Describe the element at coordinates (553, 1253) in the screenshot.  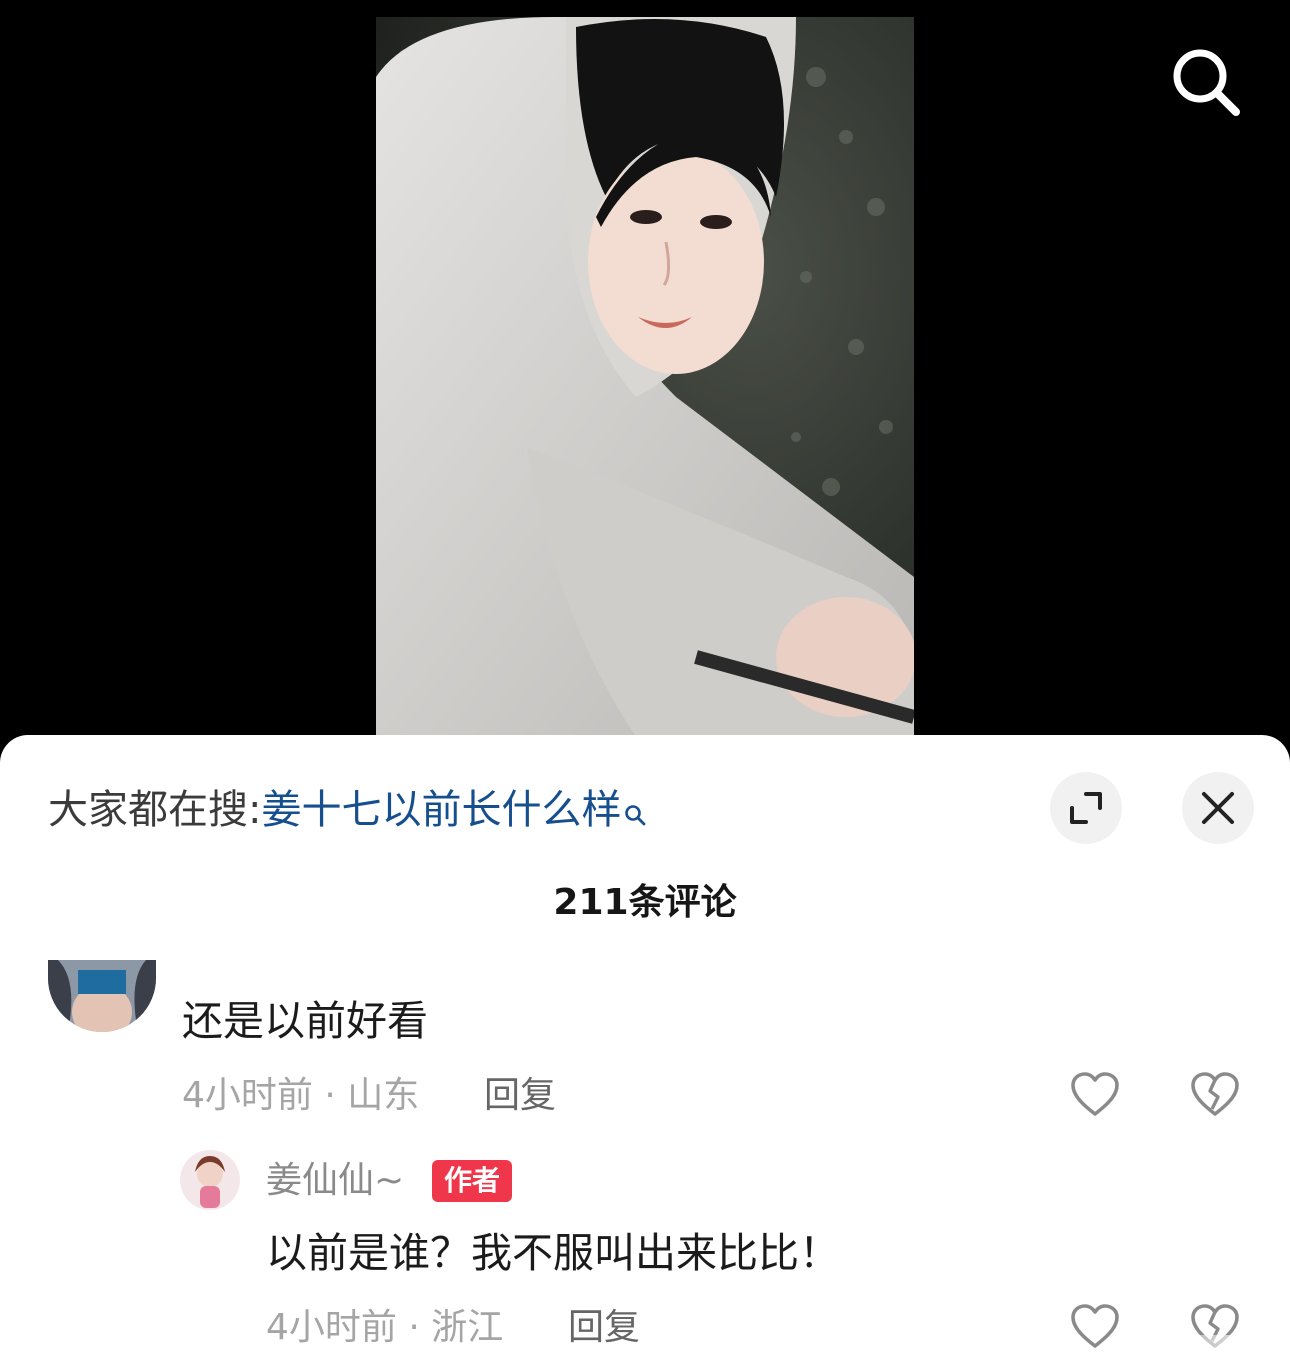
I see `comment-text: 以前是谁？我不服叫出来比比！` at that location.